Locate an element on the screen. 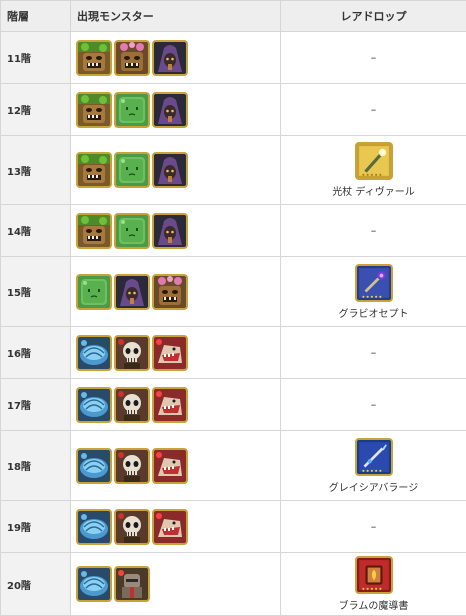  floor-label: 18階 is located at coordinates (36, 466).